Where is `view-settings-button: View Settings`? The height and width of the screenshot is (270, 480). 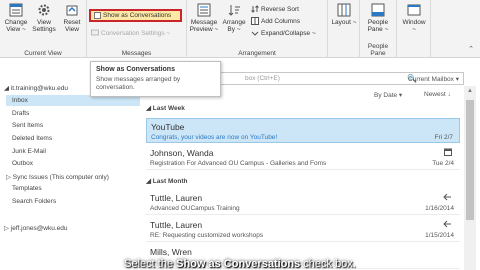 view-settings-button: View Settings is located at coordinates (44, 18).